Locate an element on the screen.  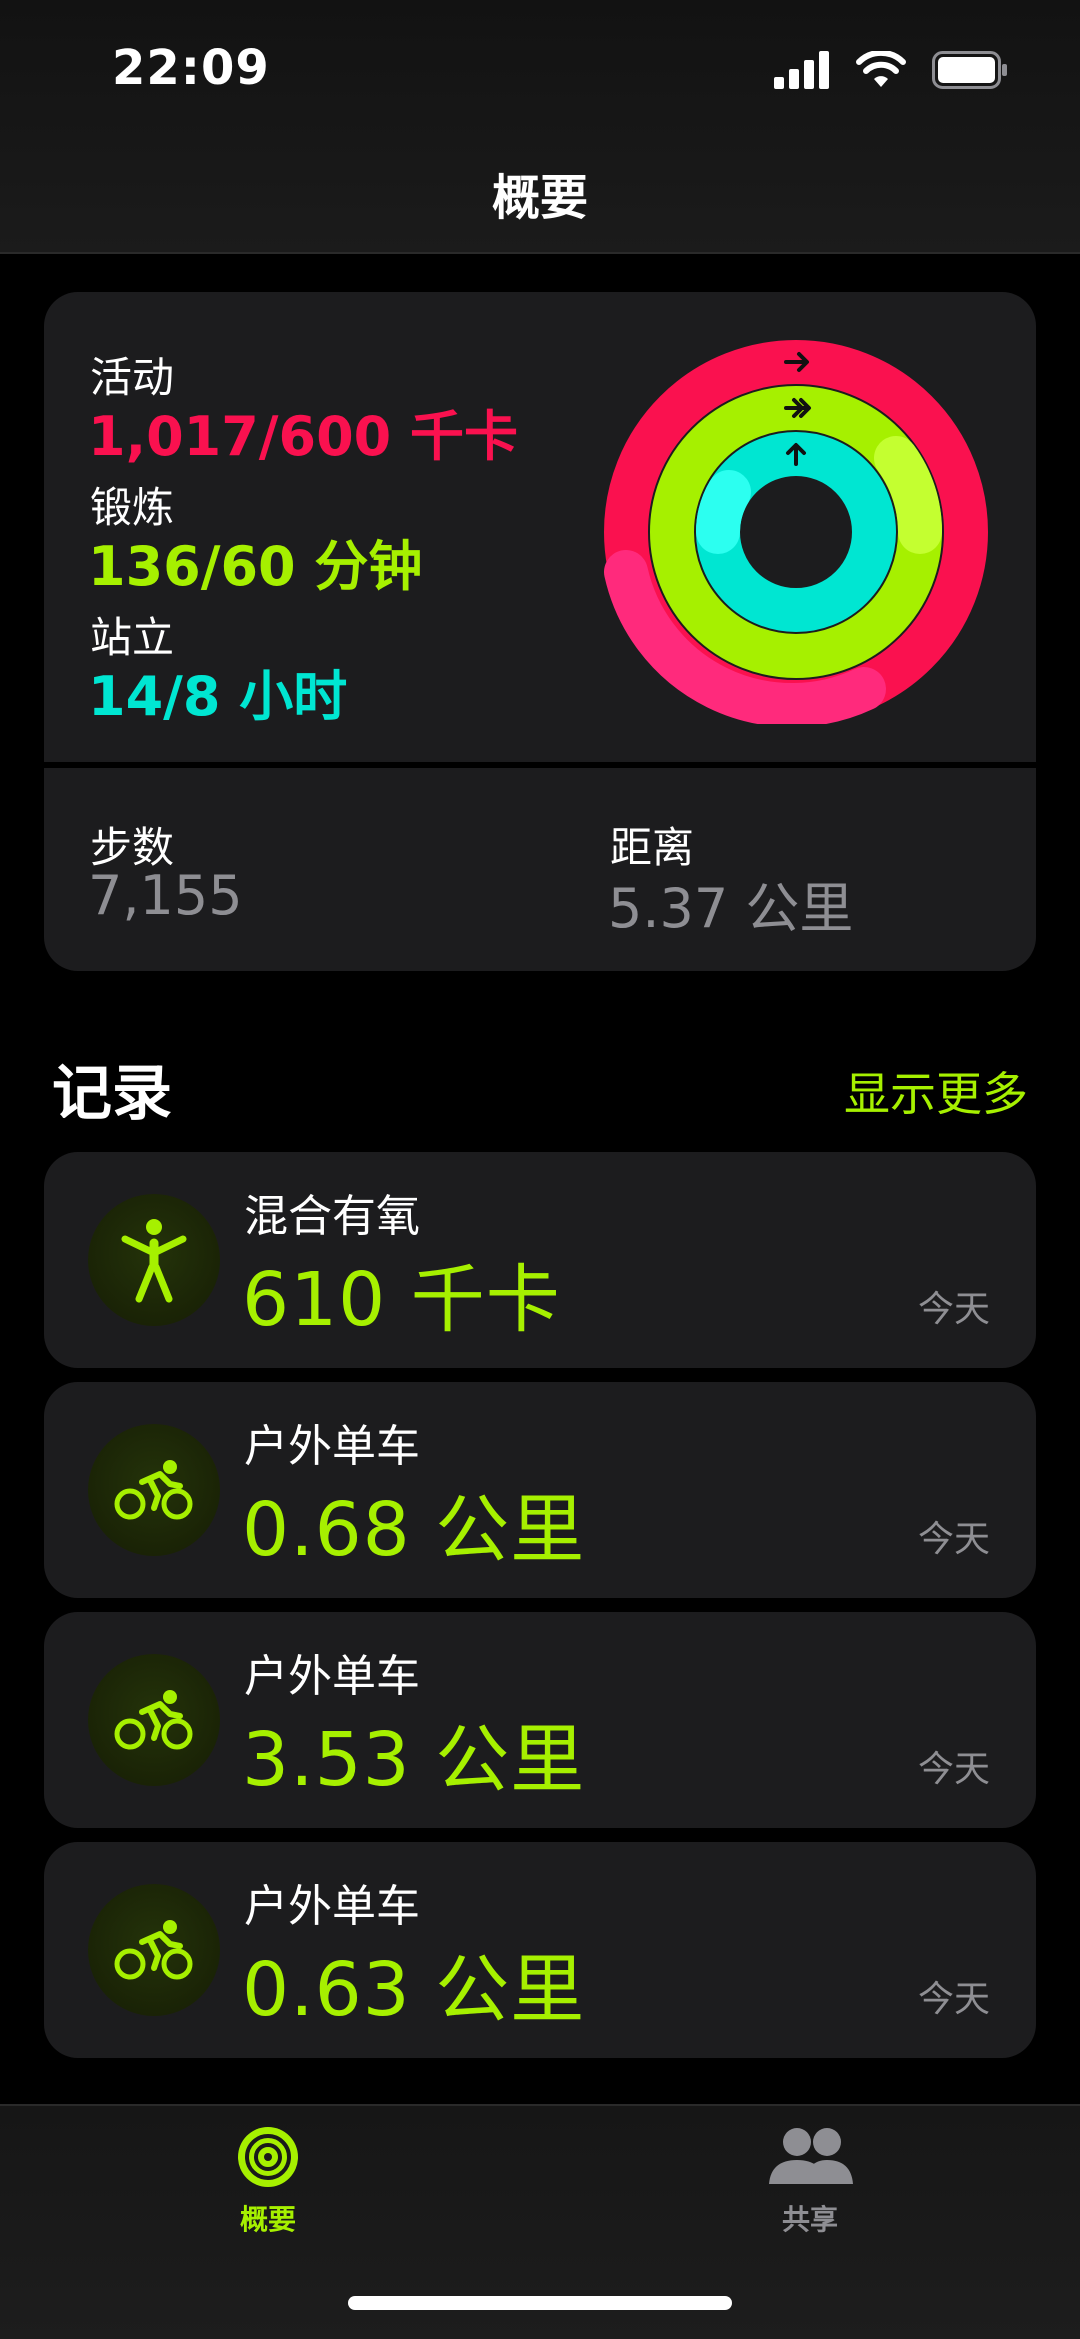
tab-sharing: 共享 is located at coordinates (810, 2181).